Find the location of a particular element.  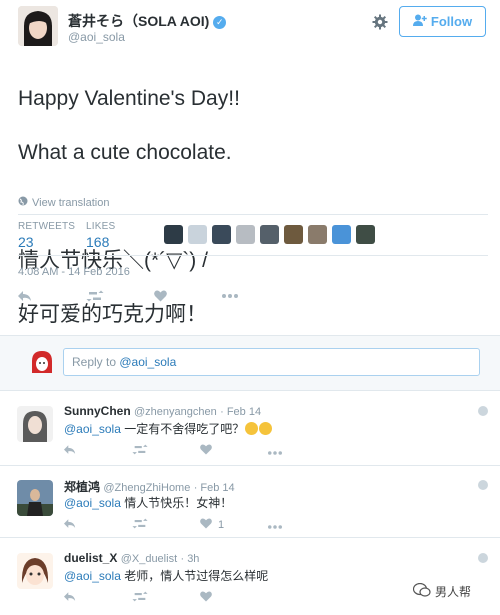

reply-text: @aoi_sola 老师，情人节过得怎么样呢 is located at coordinates (166, 575).